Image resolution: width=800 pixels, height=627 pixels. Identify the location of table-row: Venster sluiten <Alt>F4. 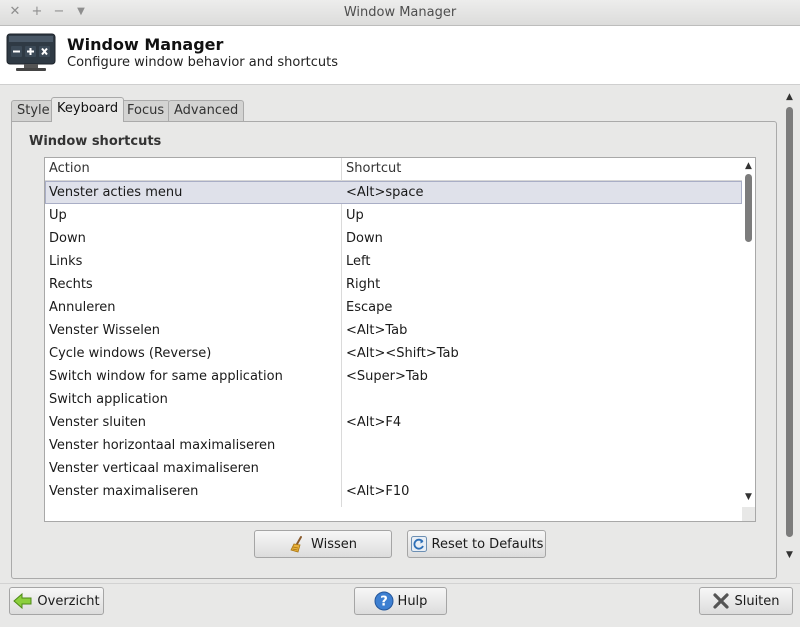
(393, 422).